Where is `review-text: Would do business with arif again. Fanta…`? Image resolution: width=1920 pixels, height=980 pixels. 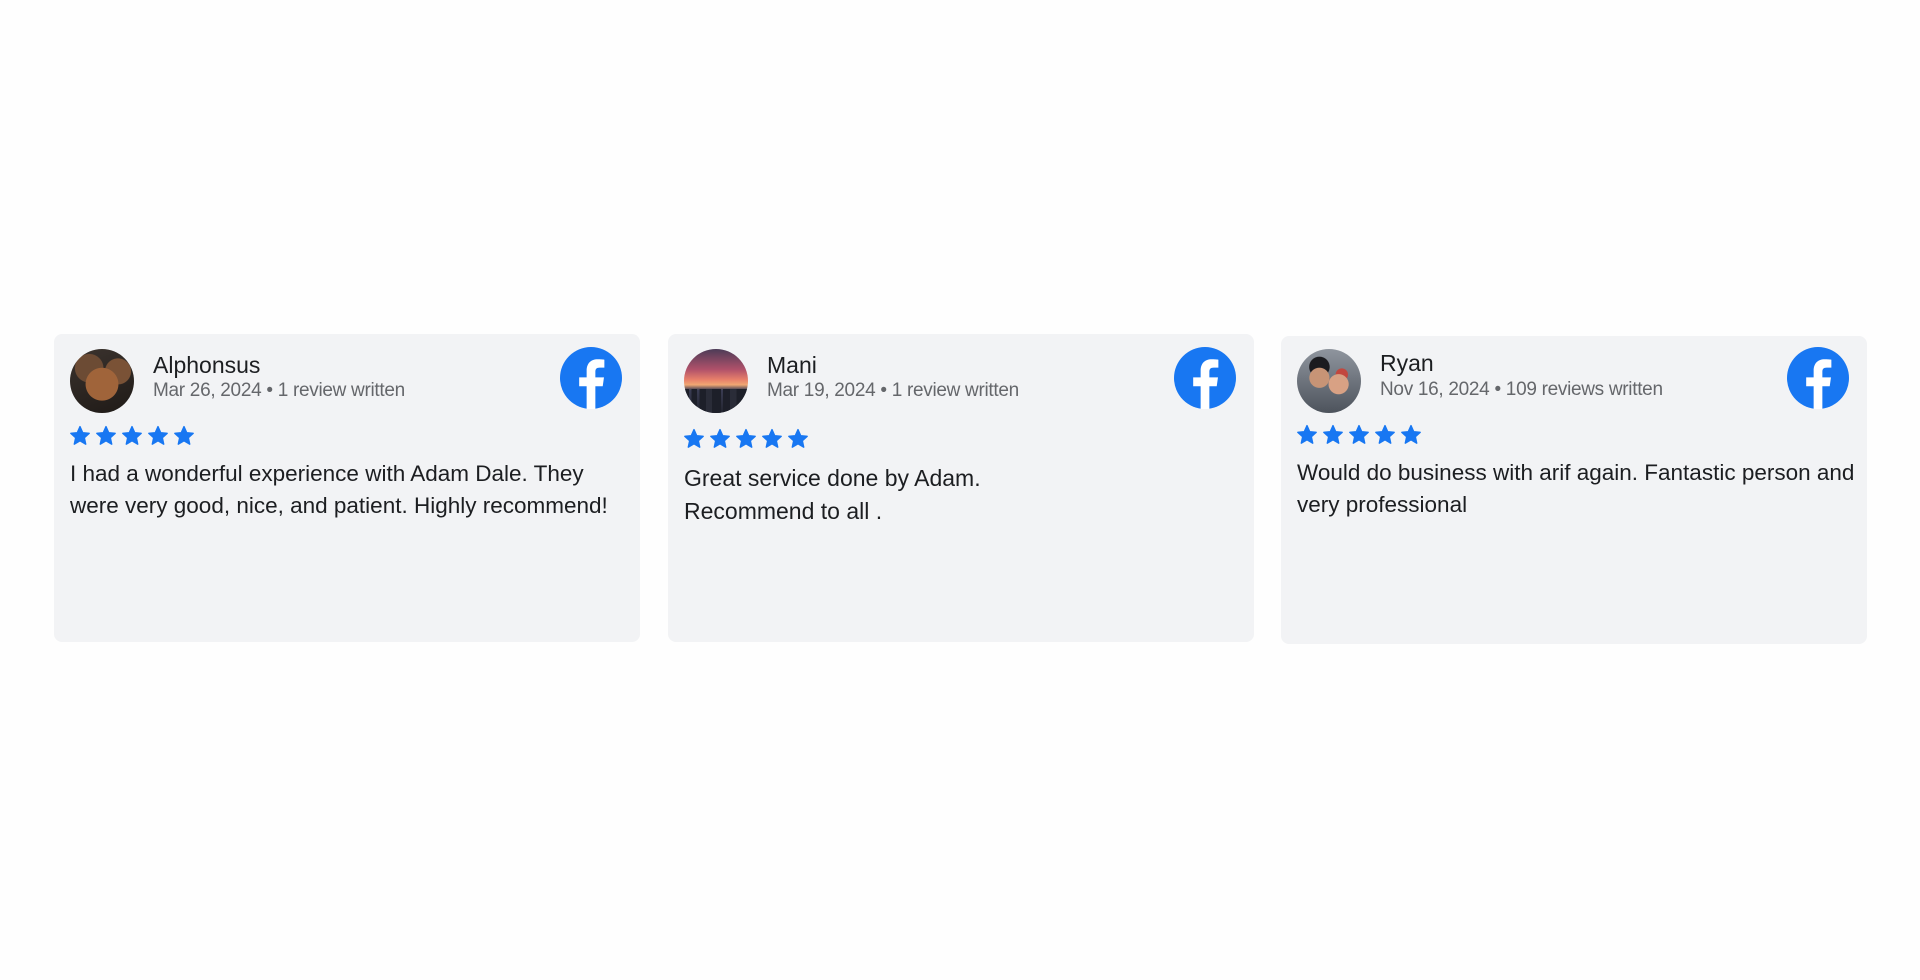 review-text: Would do business with arif again. Fanta… is located at coordinates (1576, 488).